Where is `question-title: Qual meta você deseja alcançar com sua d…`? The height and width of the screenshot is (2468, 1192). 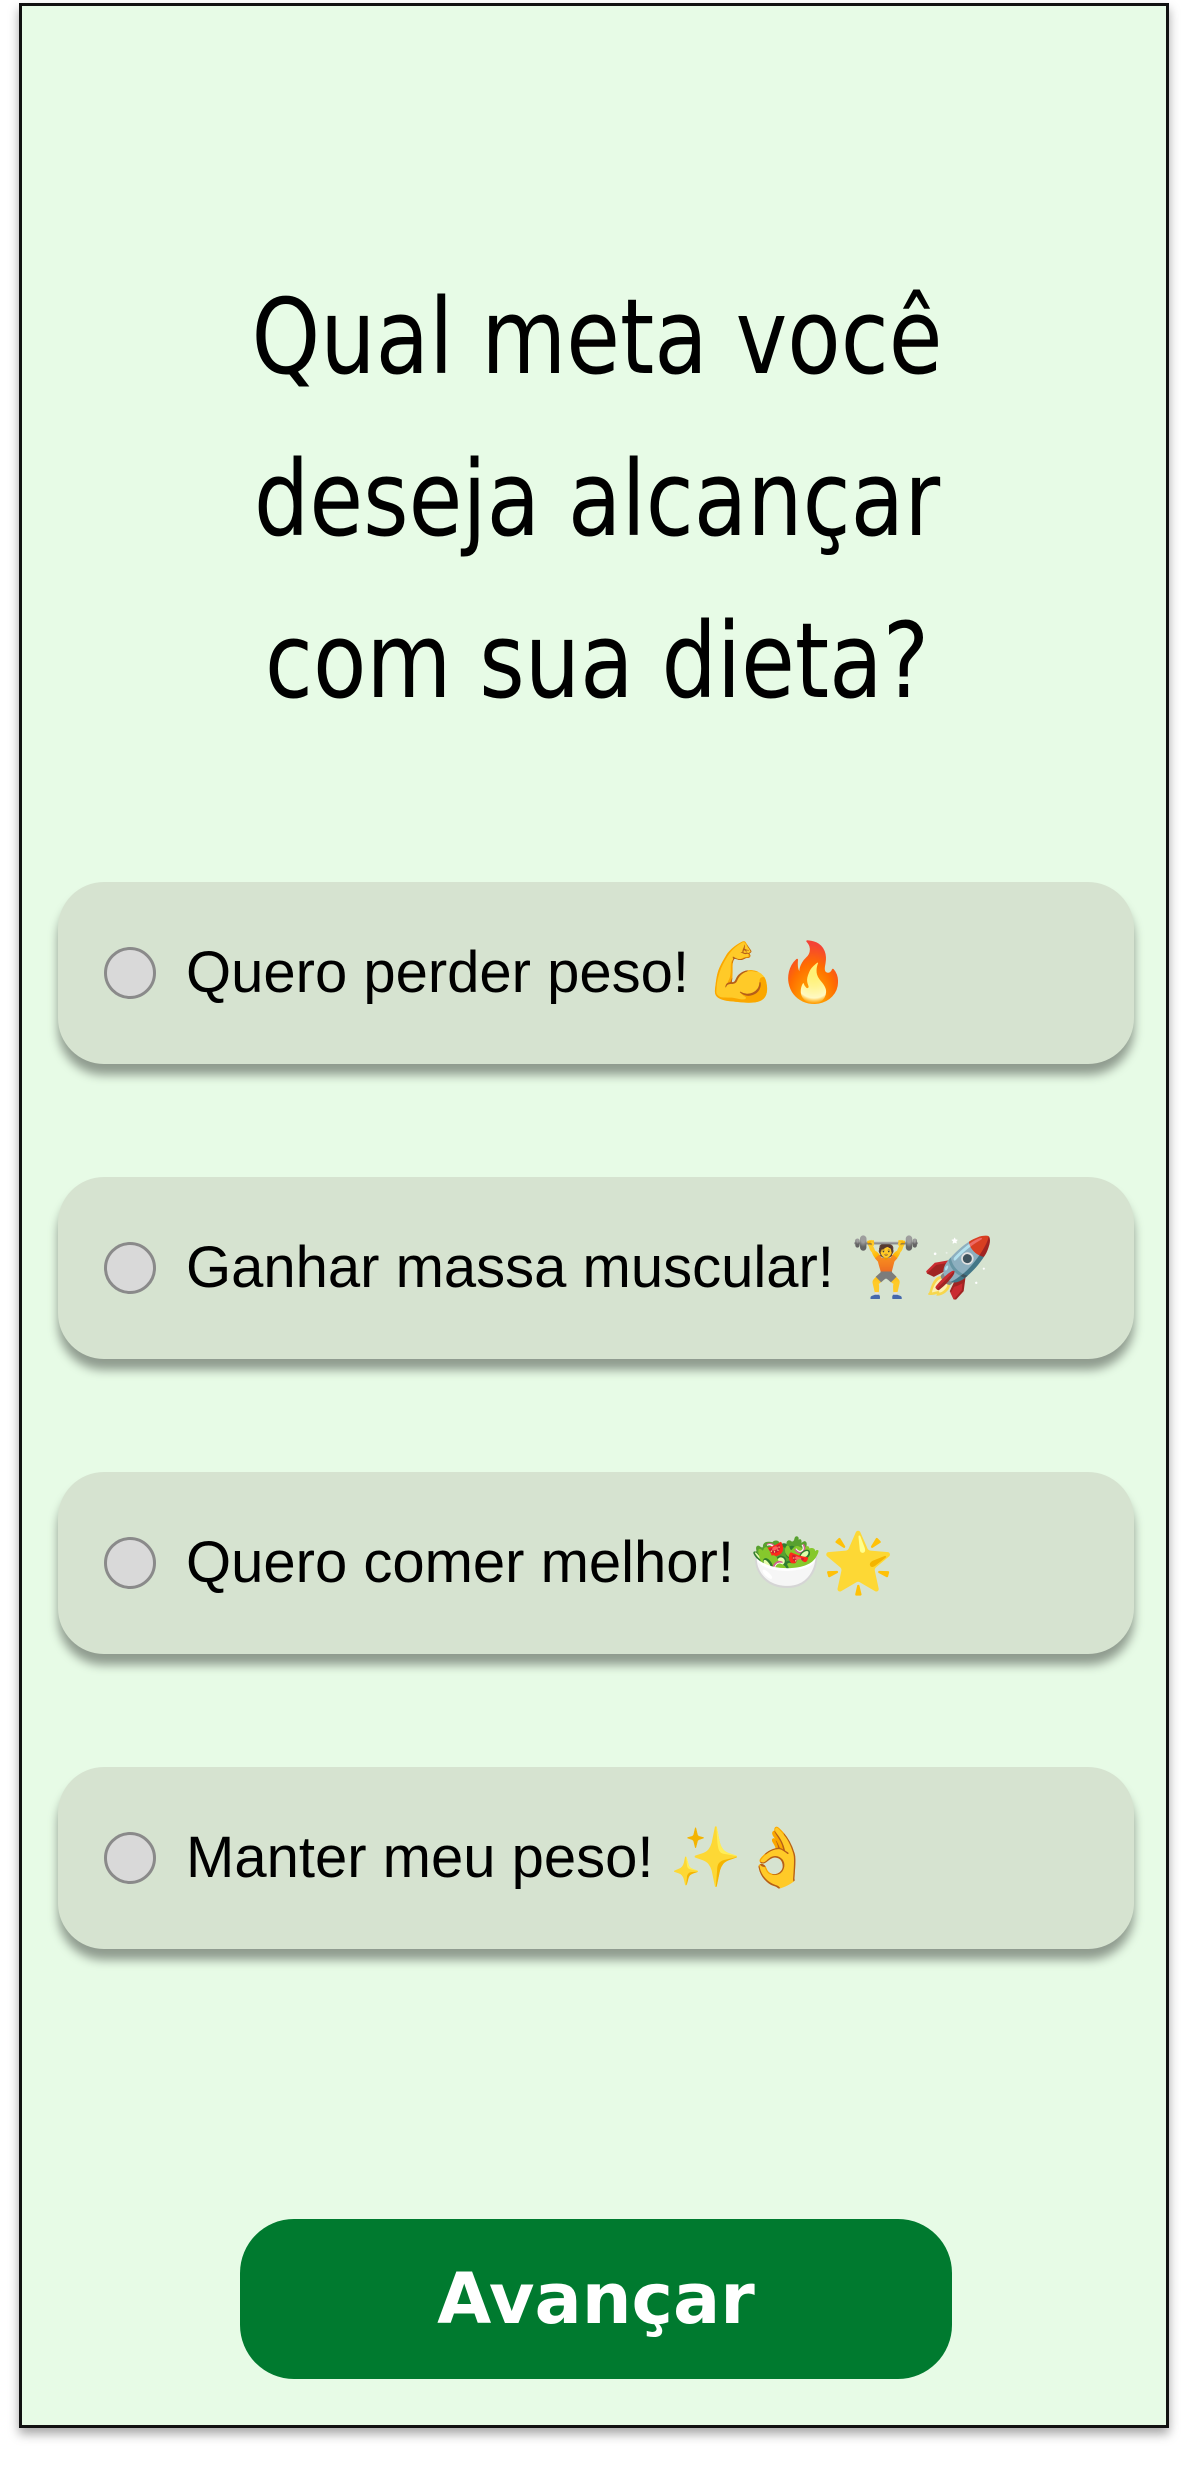
question-title: Qual meta você deseja alcançar com sua d… is located at coordinates (597, 499).